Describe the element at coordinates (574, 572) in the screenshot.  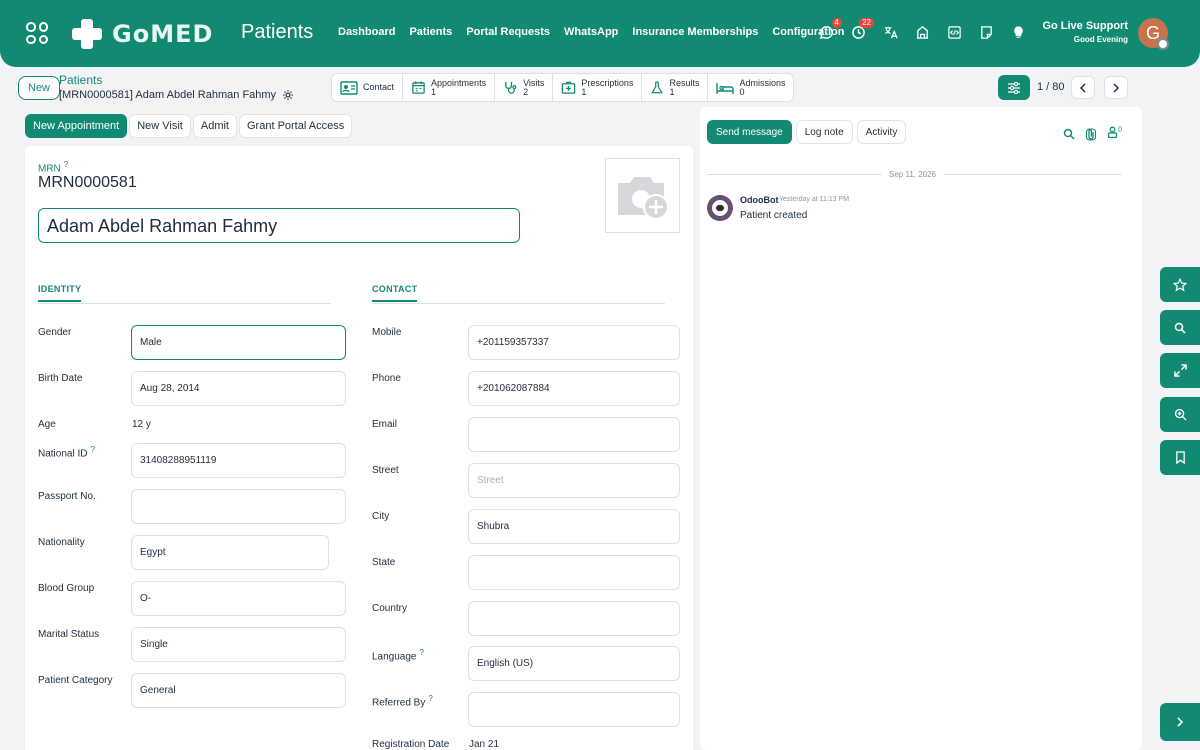
I see `state-select` at that location.